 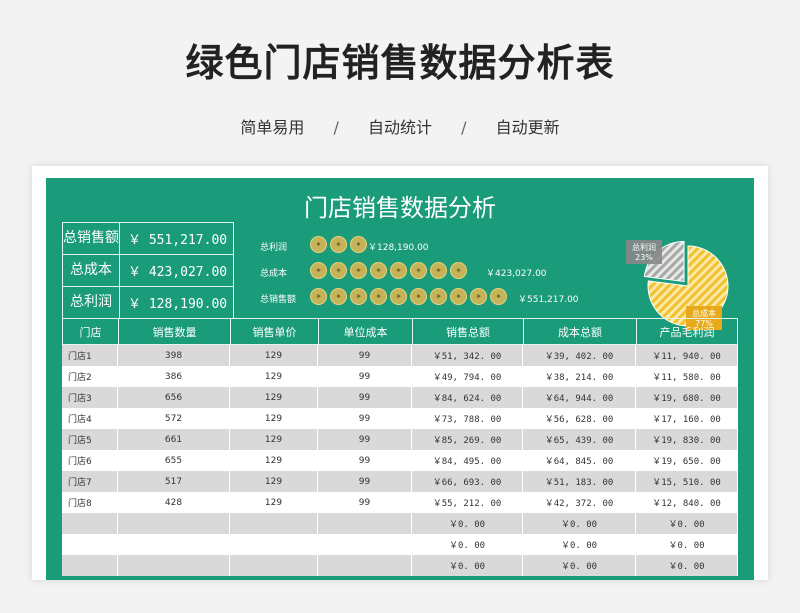 I want to click on table-cell: ￥55, 212. 00, so click(x=467, y=502).